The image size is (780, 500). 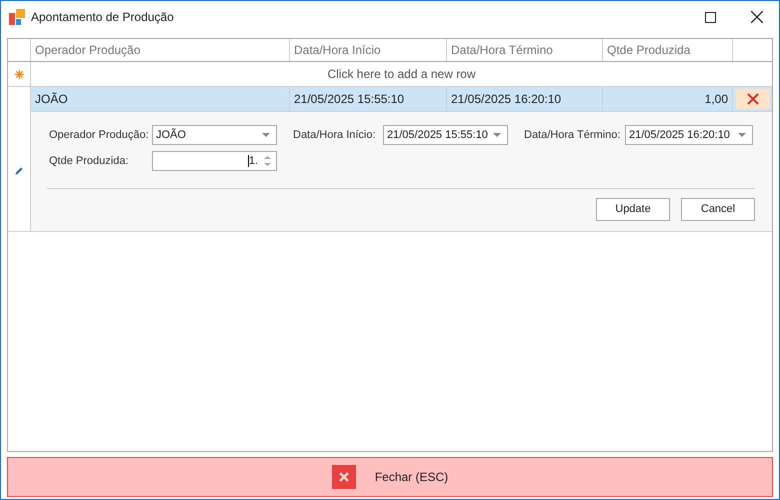 I want to click on column-header: Operador Produção, so click(x=160, y=50).